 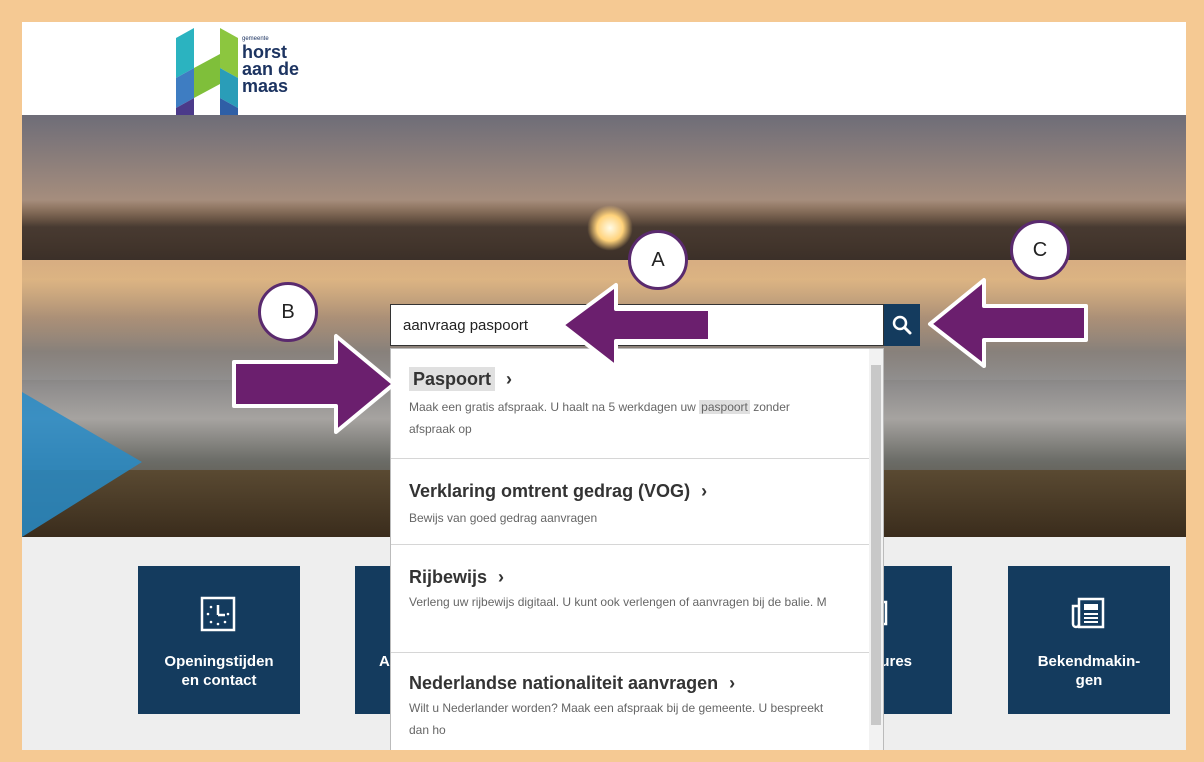 I want to click on logo-line-3: maas, so click(x=265, y=86).